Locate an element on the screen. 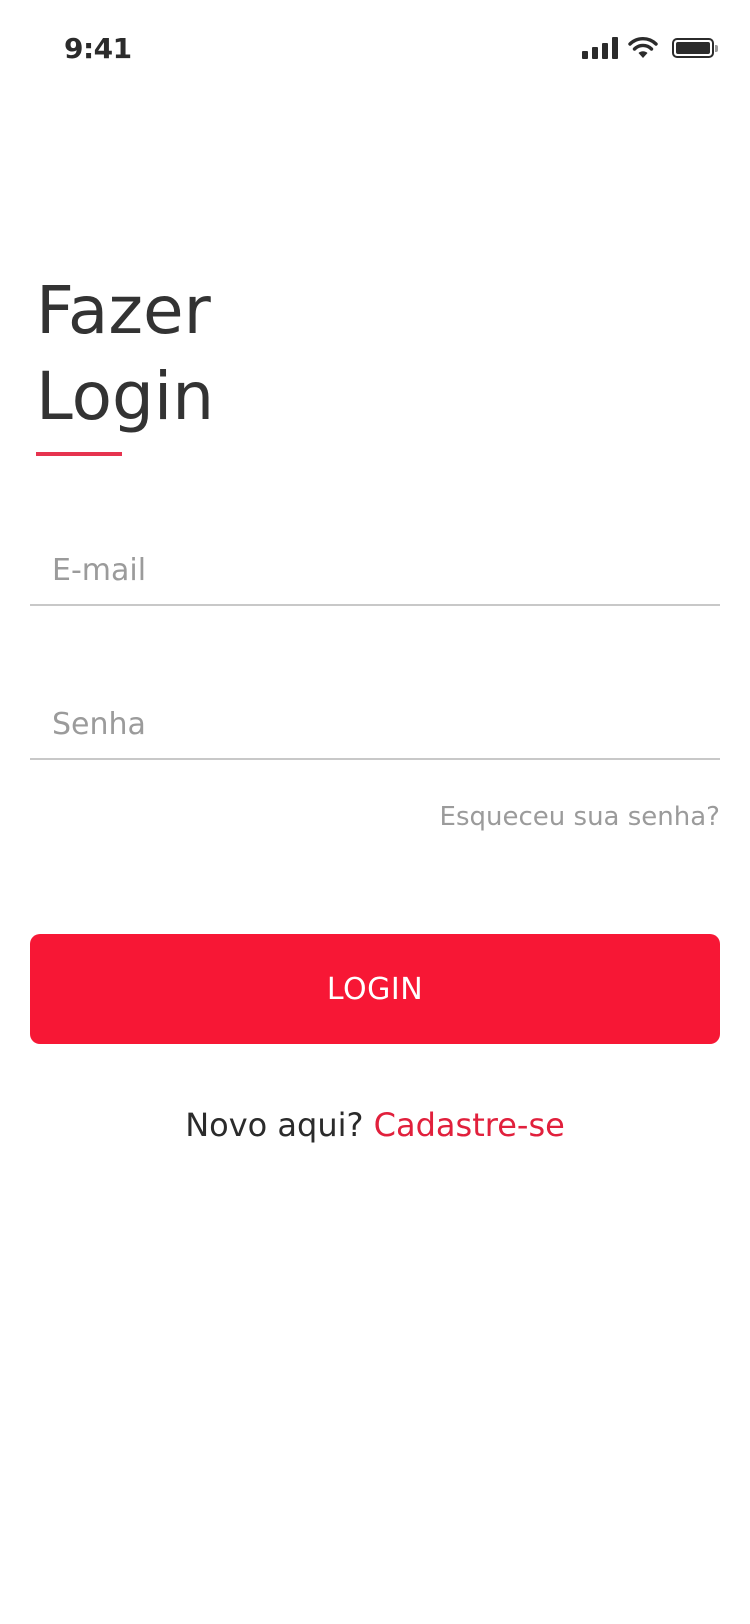 The image size is (750, 1624). page-title-line1: Fazer is located at coordinates (123, 310).